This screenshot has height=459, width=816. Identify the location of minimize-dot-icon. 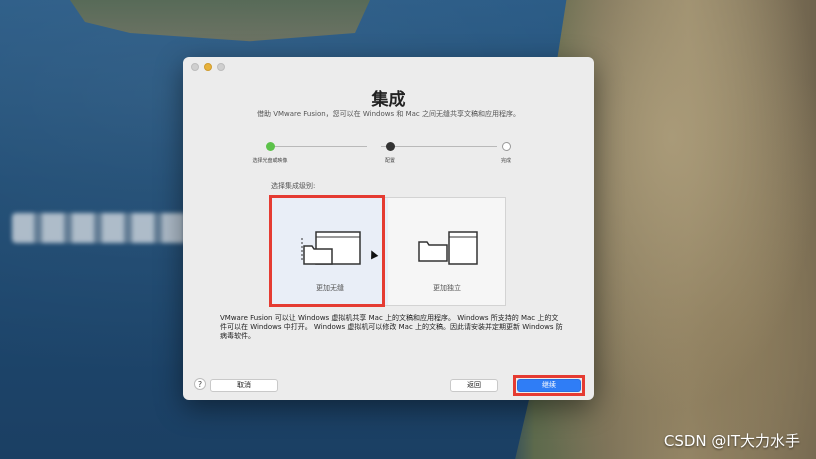
(208, 67).